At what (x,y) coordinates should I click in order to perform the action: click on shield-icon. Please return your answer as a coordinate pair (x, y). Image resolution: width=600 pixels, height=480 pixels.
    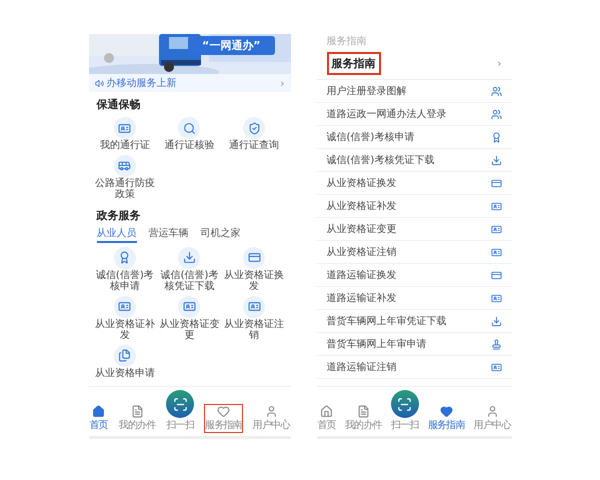
    Looking at the image, I should click on (254, 128).